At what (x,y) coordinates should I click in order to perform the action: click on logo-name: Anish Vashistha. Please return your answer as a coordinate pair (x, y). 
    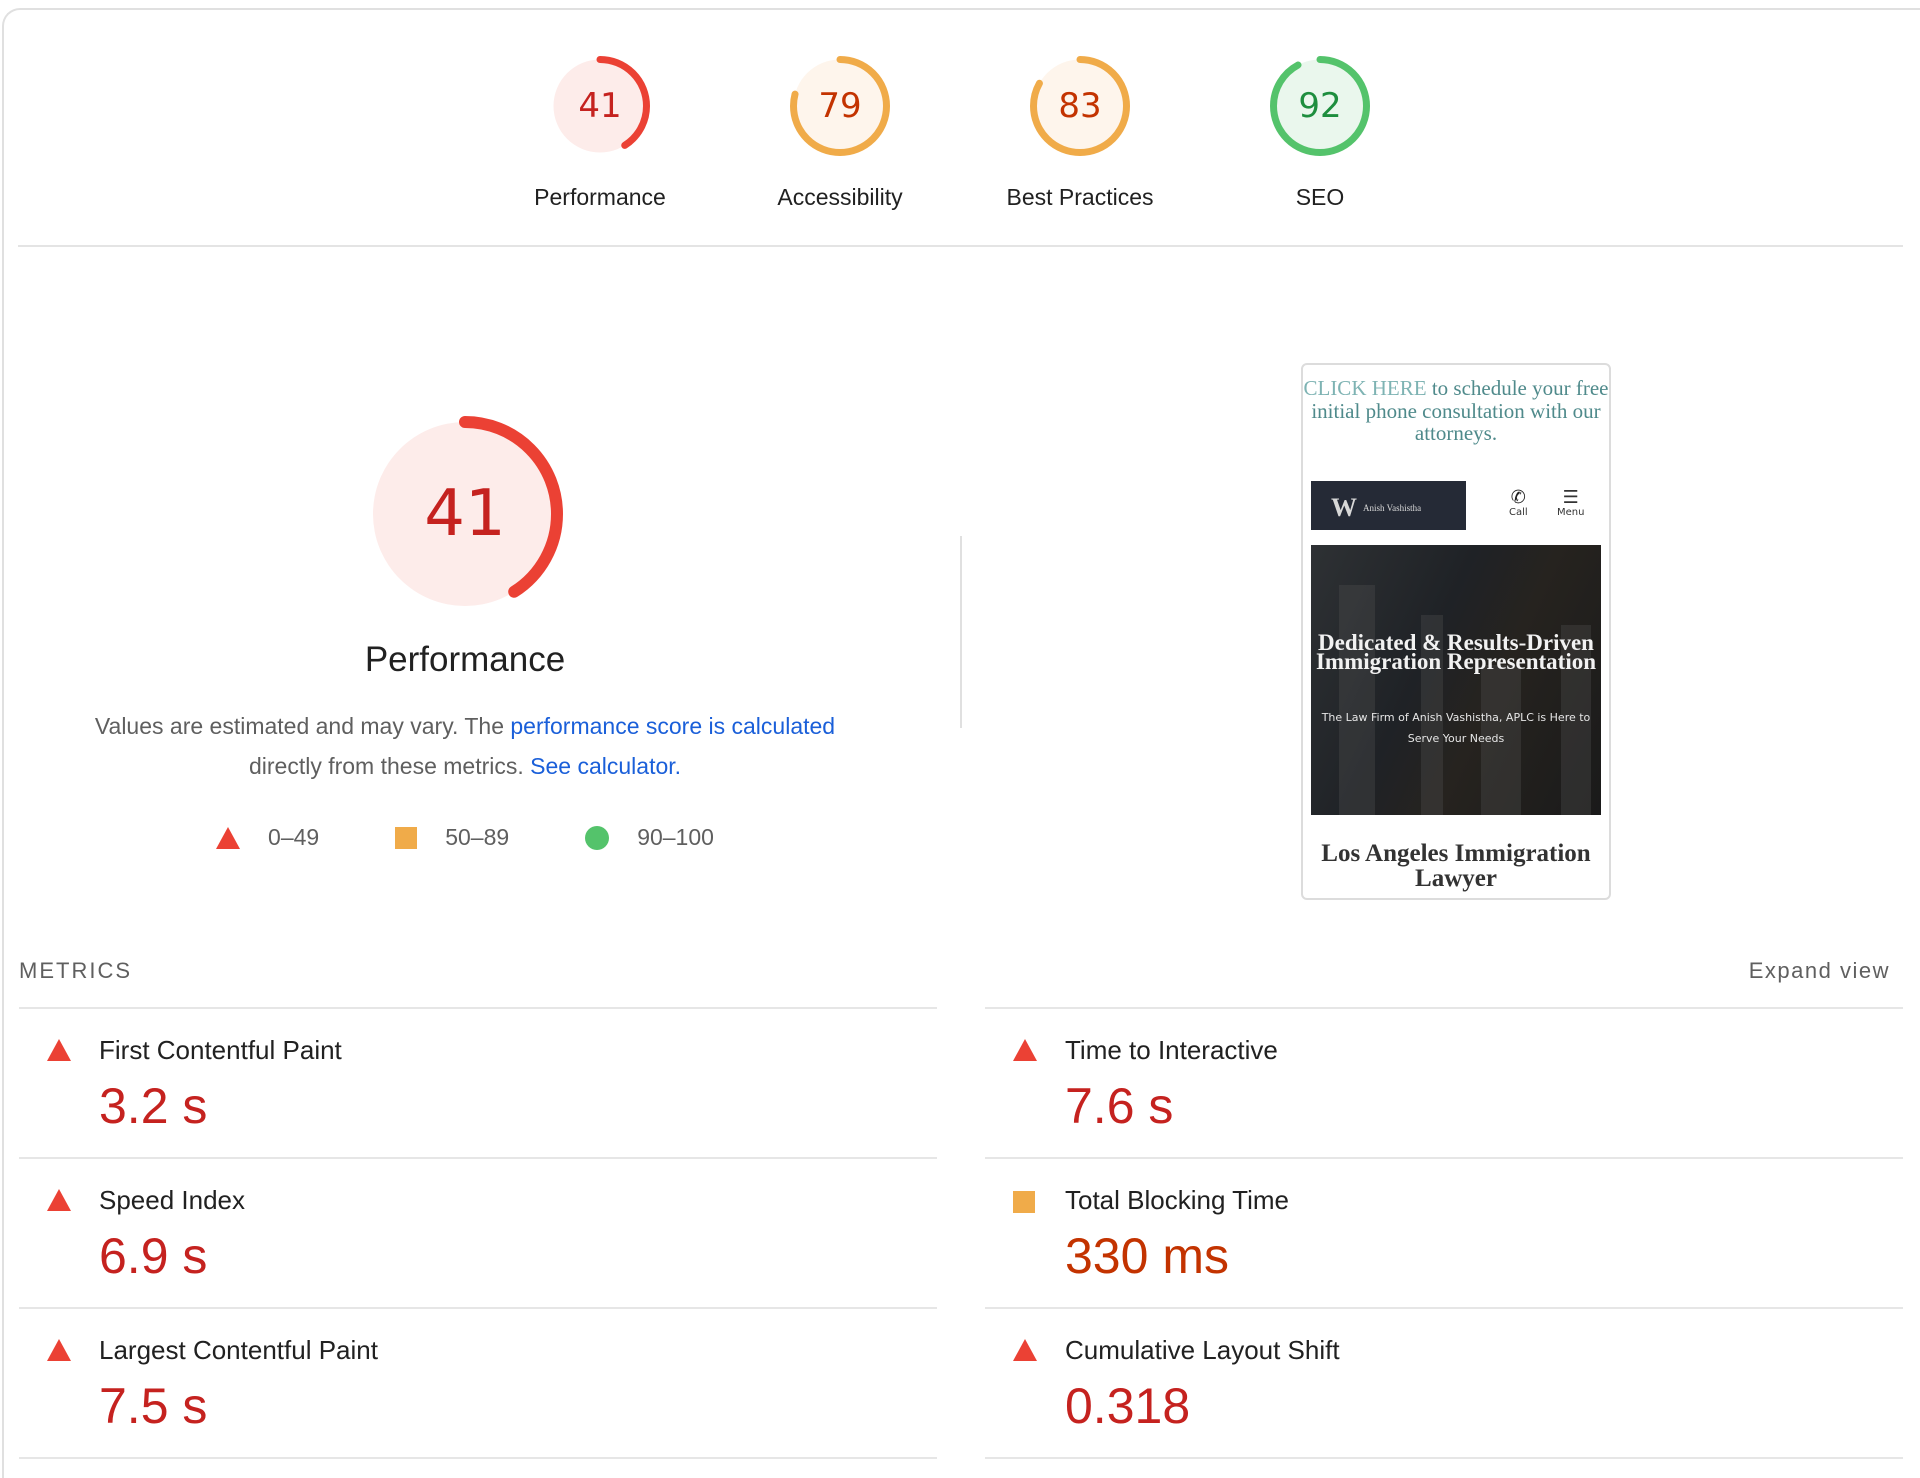
    Looking at the image, I should click on (1392, 508).